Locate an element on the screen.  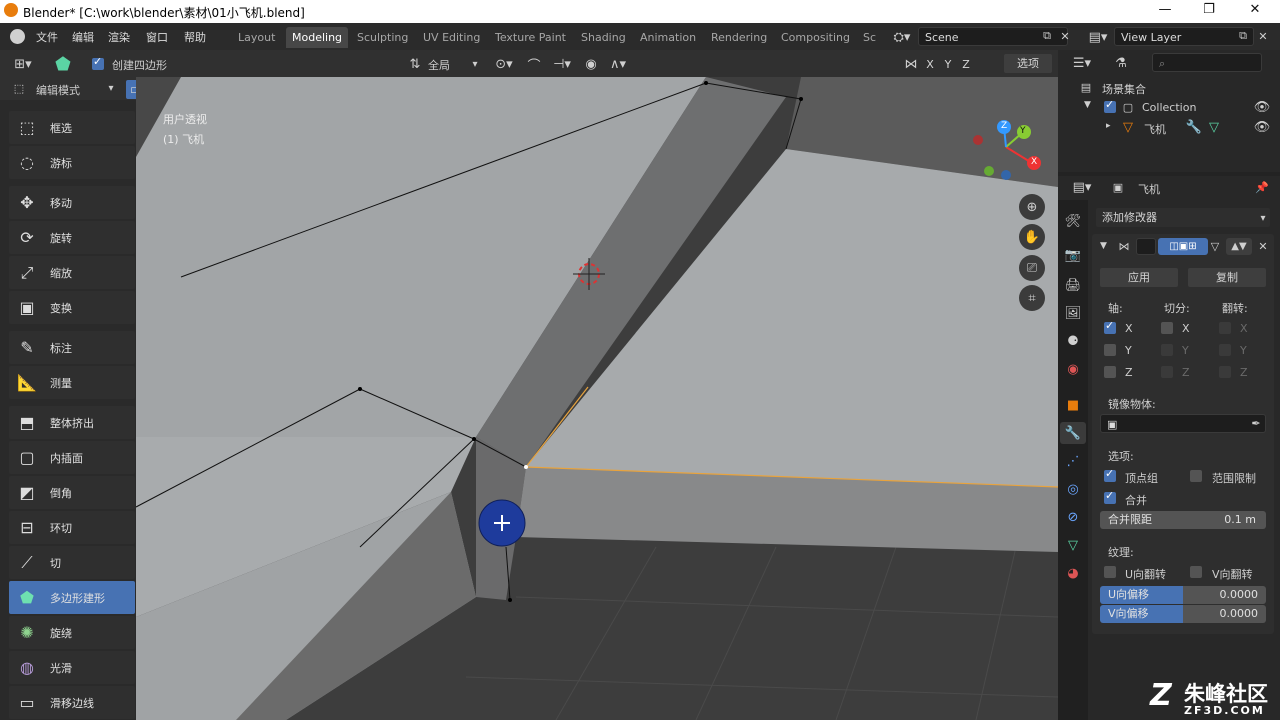
menu-help: 帮助 is located at coordinates (195, 37).